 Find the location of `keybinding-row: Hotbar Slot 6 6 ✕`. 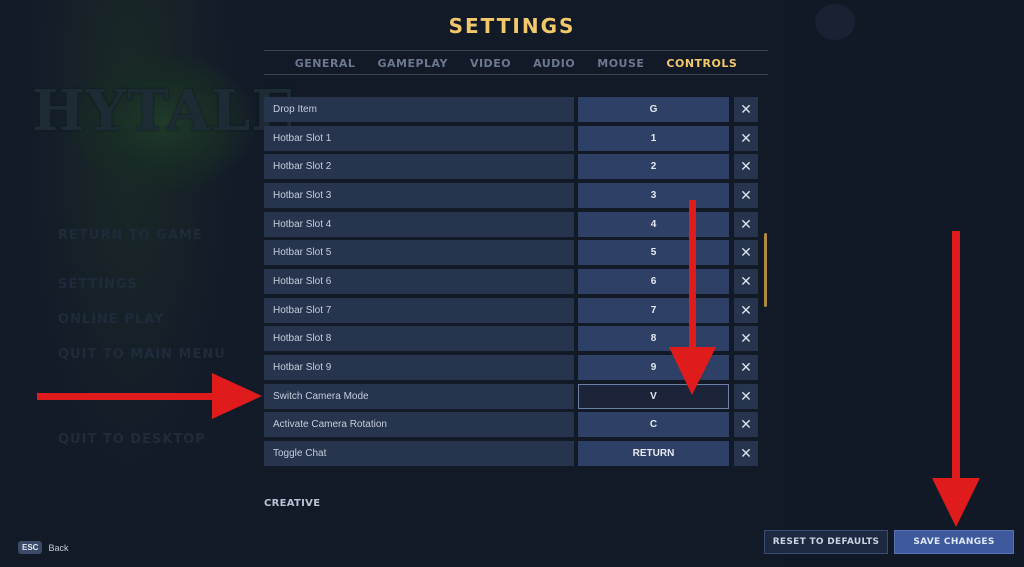

keybinding-row: Hotbar Slot 6 6 ✕ is located at coordinates (511, 281).